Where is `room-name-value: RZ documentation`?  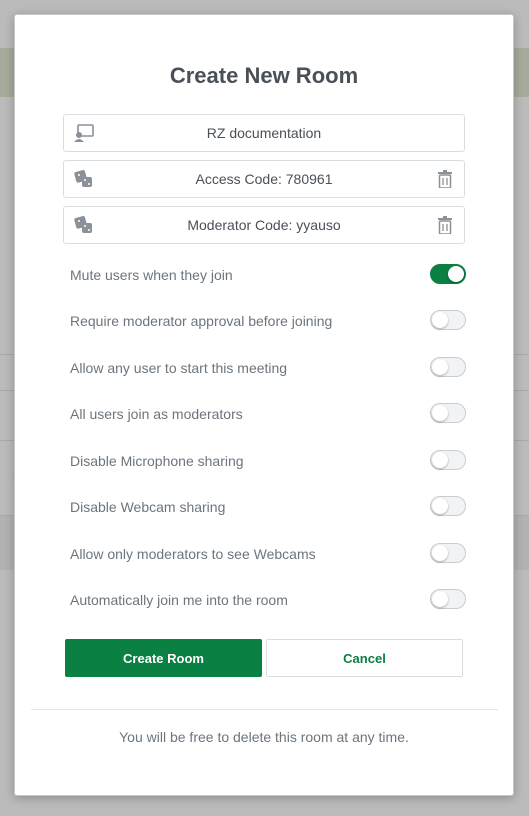 room-name-value: RZ documentation is located at coordinates (264, 133).